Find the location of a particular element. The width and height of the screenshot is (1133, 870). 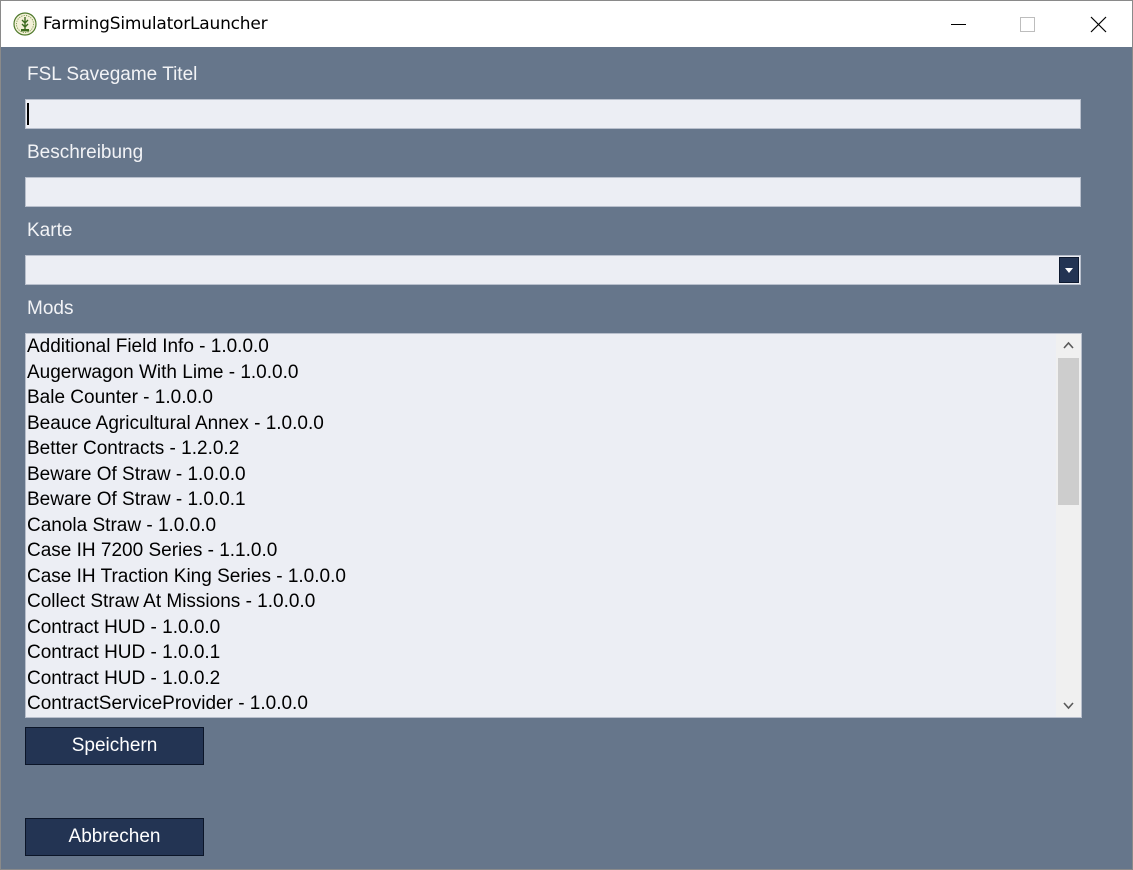

scroll-thumb is located at coordinates (1068, 431).